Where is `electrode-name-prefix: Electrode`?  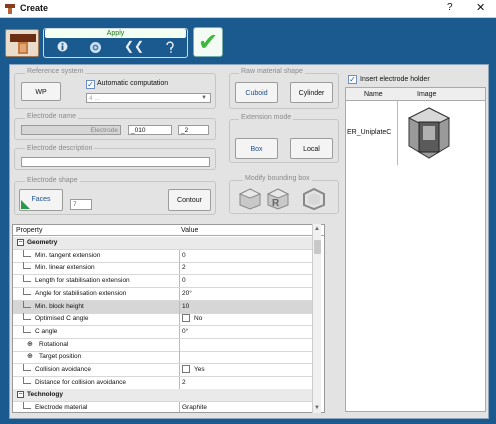 electrode-name-prefix: Electrode is located at coordinates (71, 130).